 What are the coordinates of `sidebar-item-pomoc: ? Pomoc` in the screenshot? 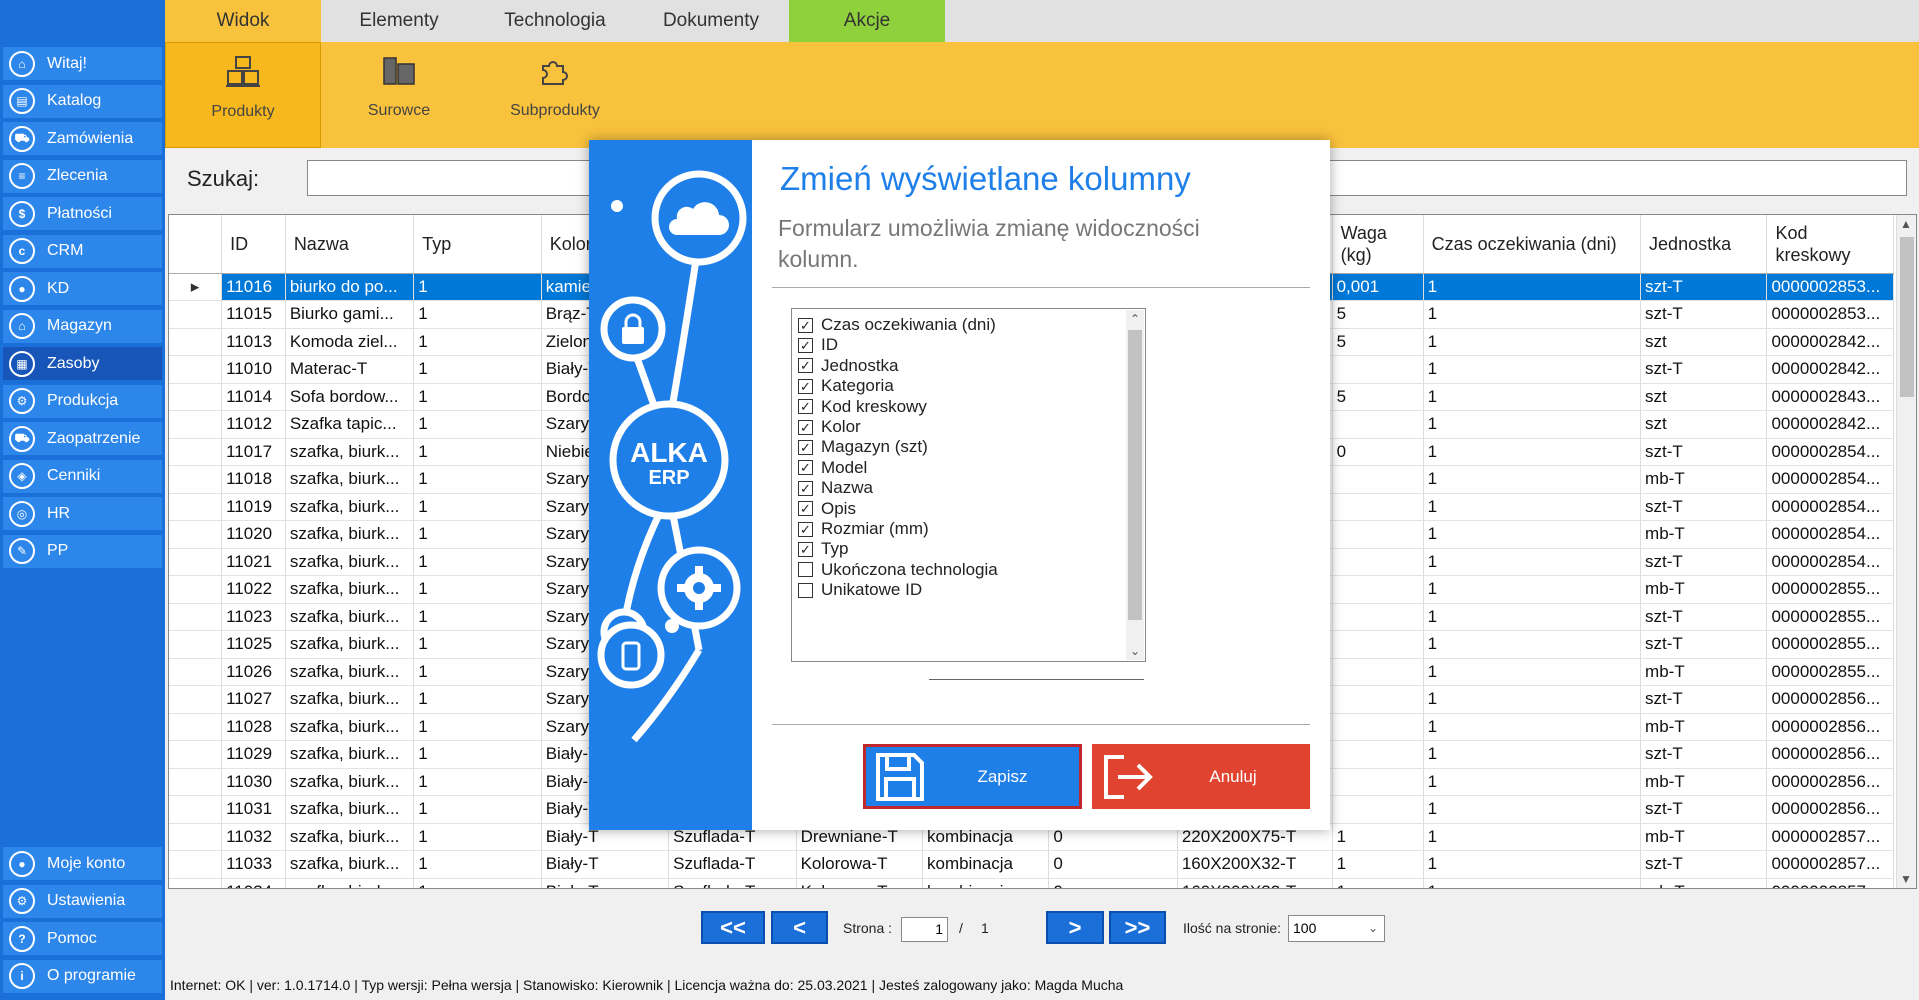 It's located at (82, 938).